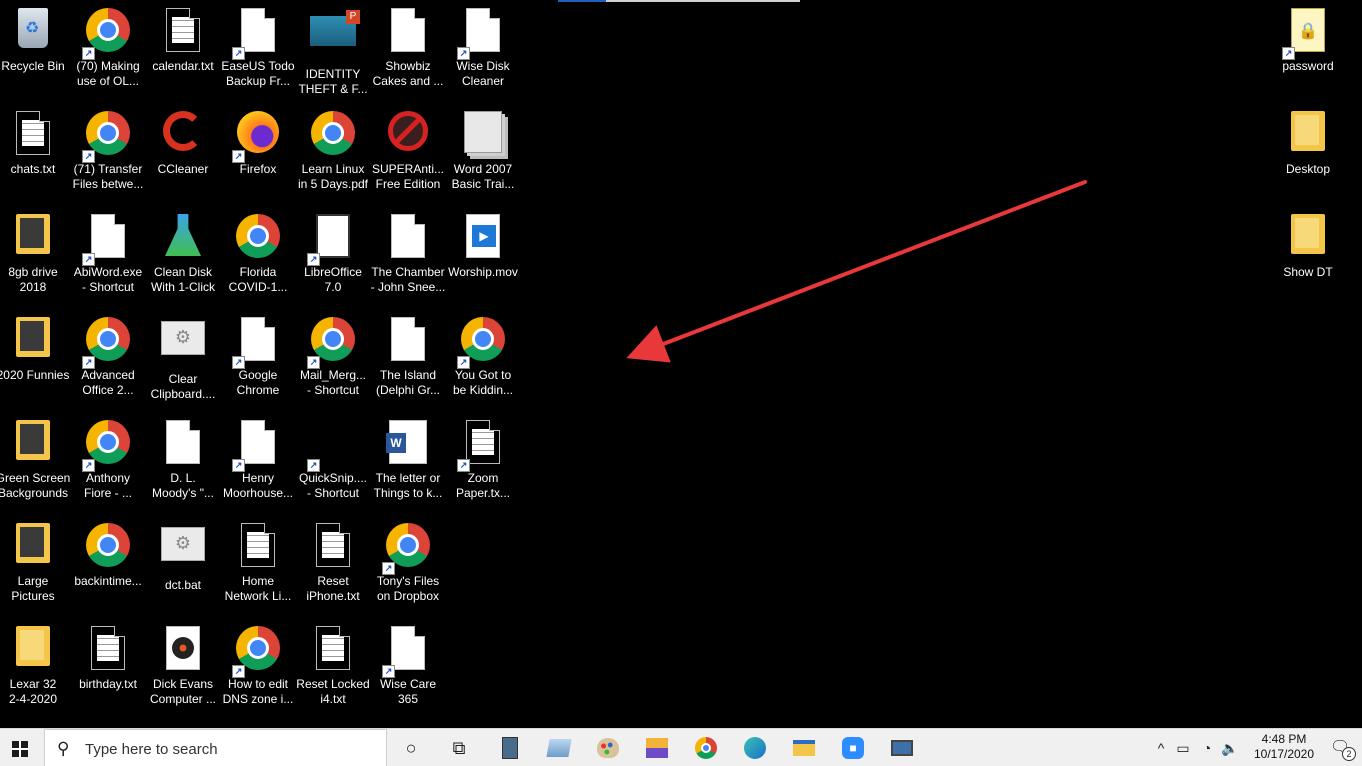  What do you see at coordinates (804, 748) in the screenshot?
I see `taskbar-file-explorer` at bounding box center [804, 748].